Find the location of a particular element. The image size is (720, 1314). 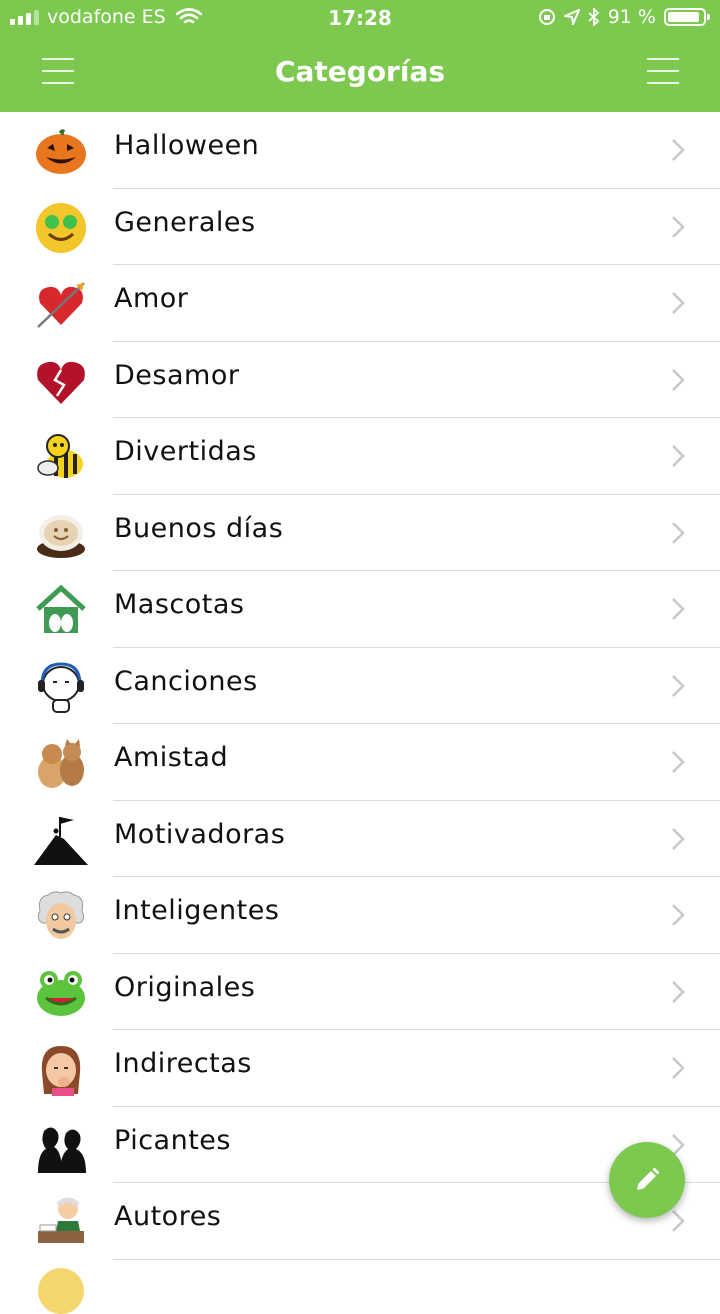

mountain-flag-icon is located at coordinates (61, 840).